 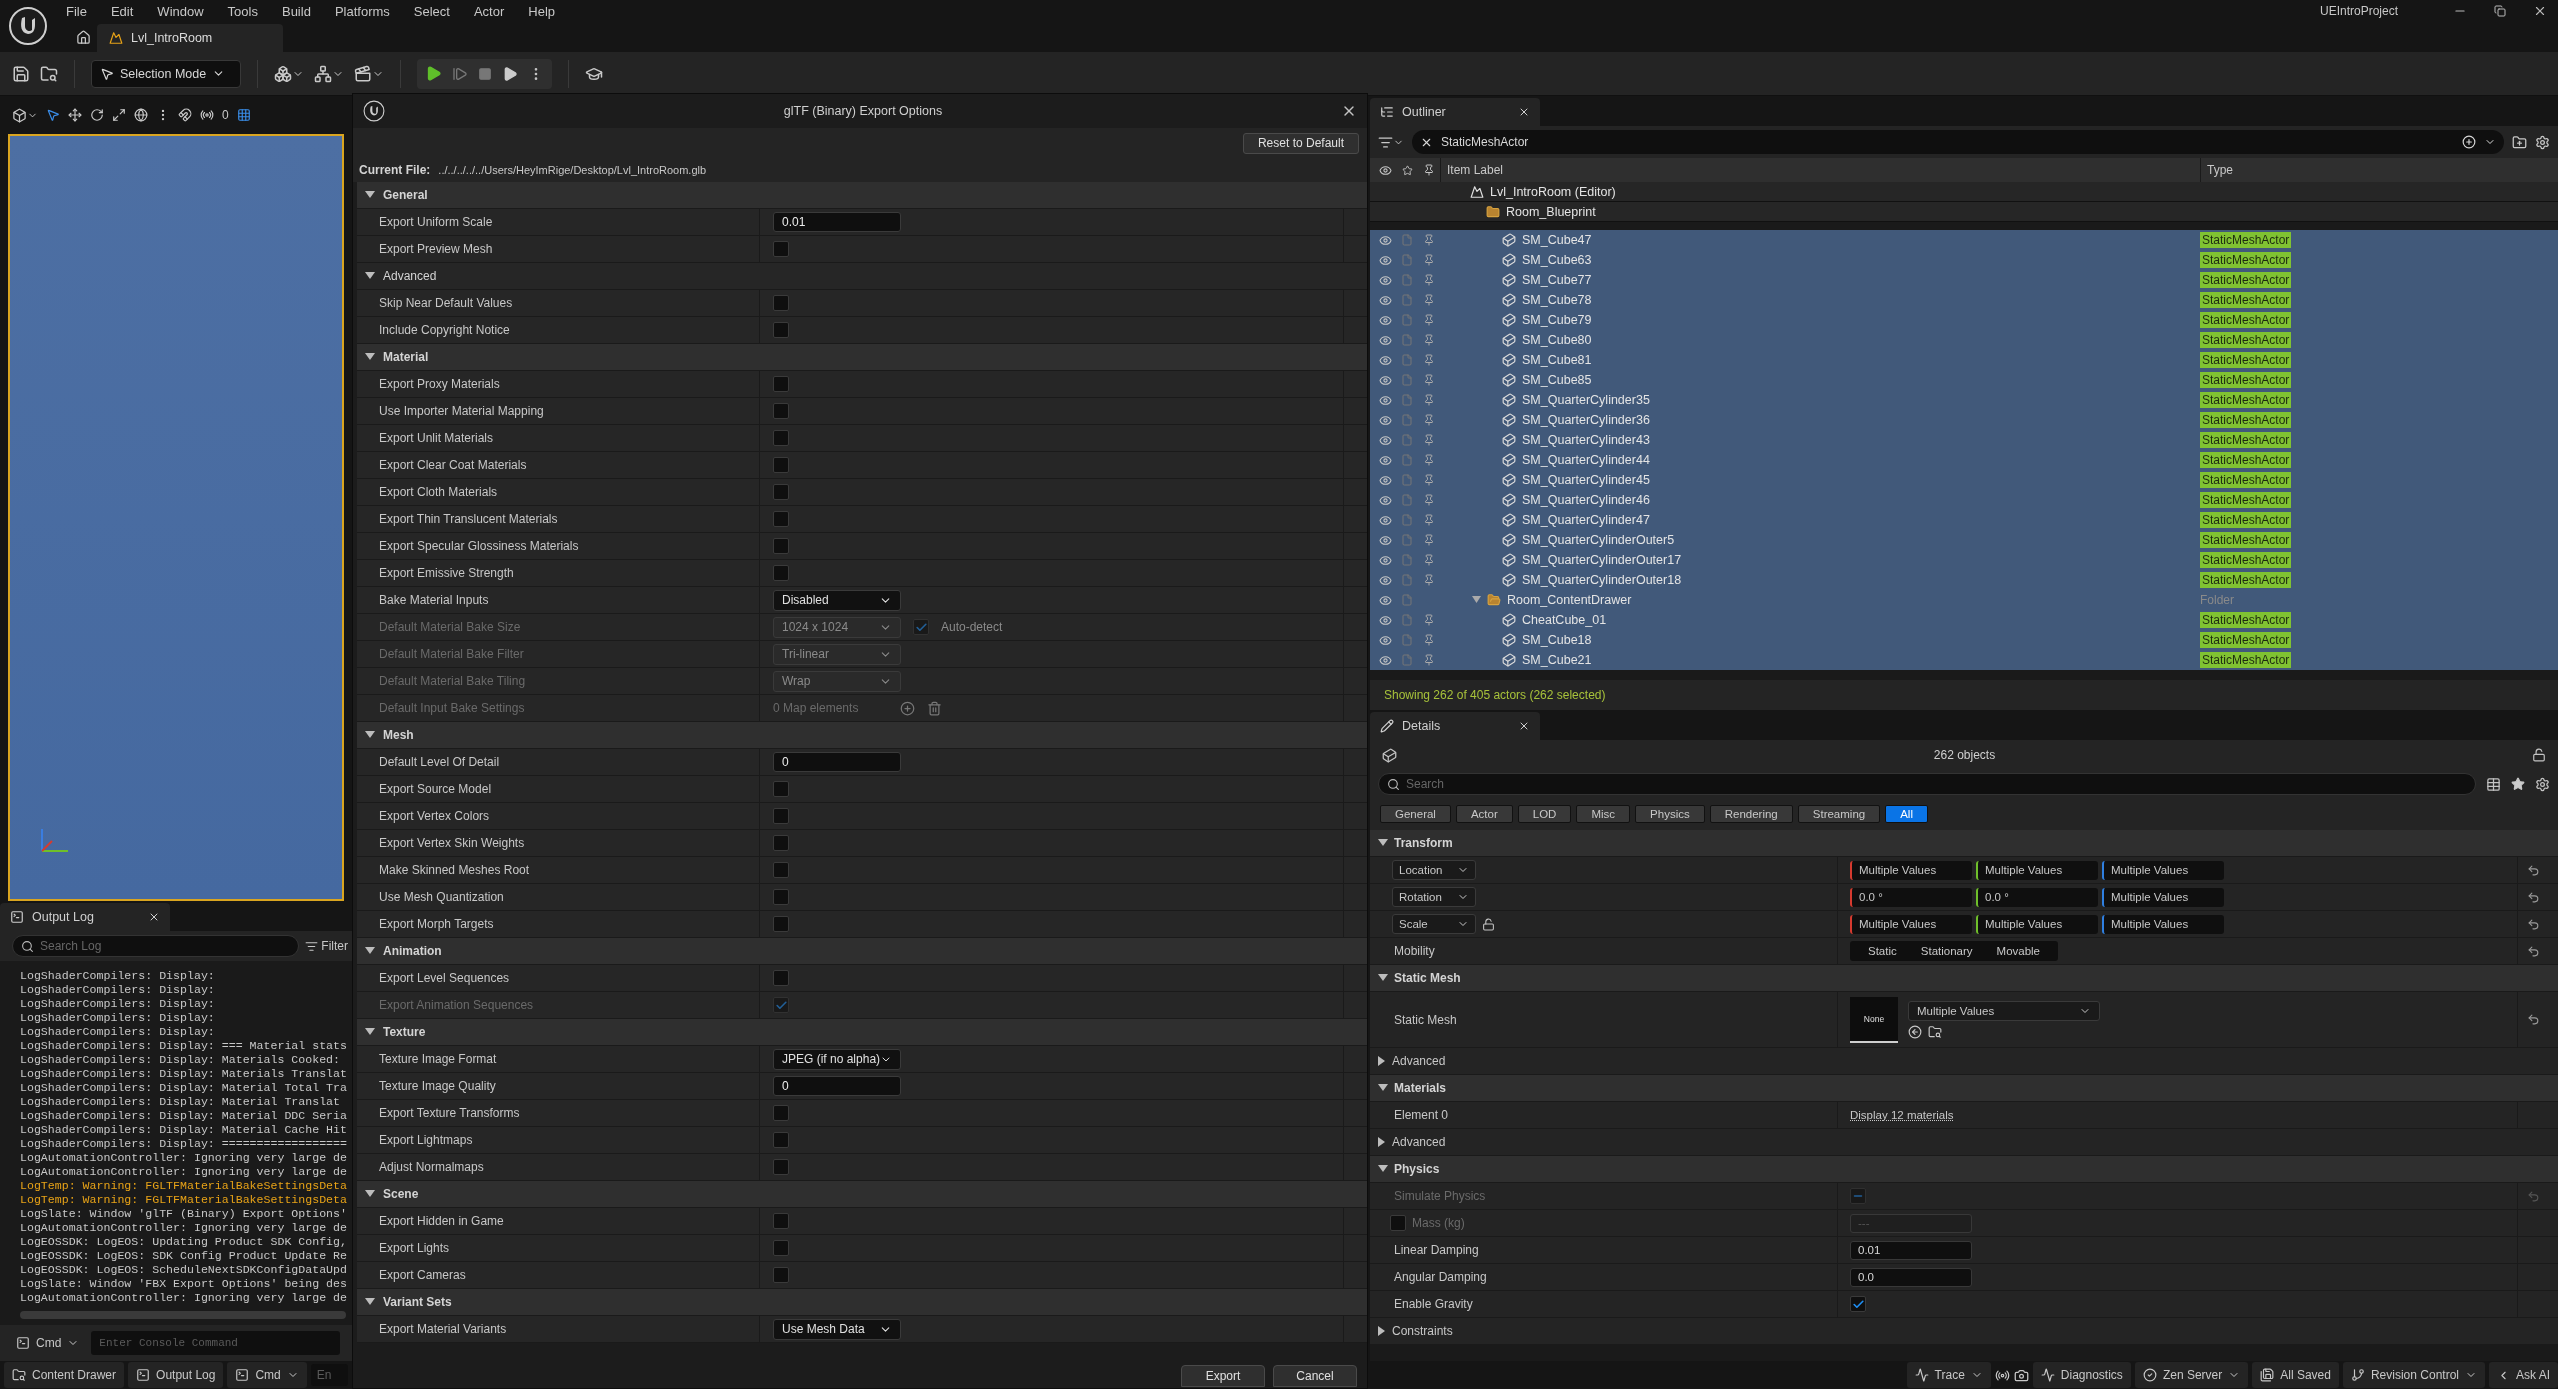 What do you see at coordinates (2191, 1375) in the screenshot?
I see `status-button: Zen Server` at bounding box center [2191, 1375].